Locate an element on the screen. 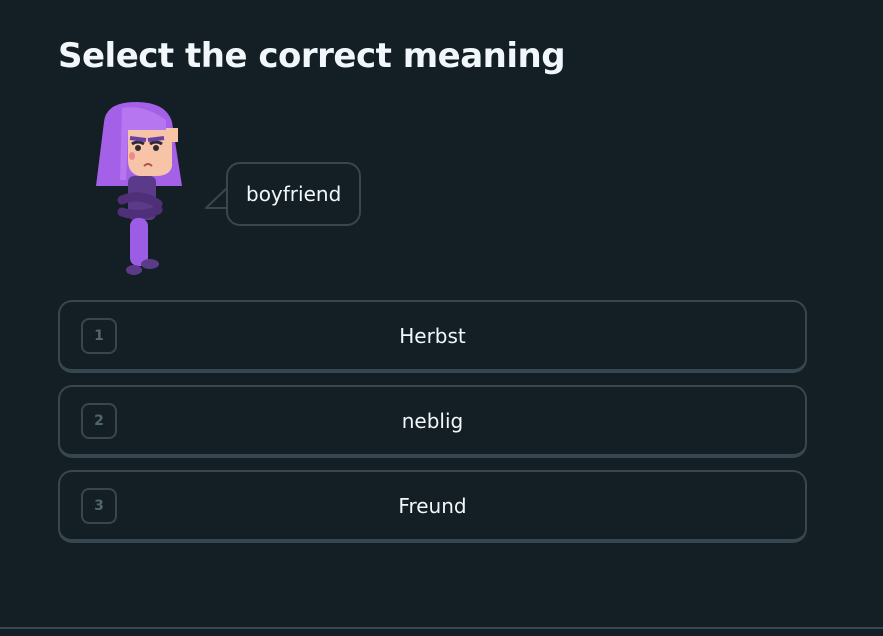 The height and width of the screenshot is (636, 883). option-2: 2 neblig is located at coordinates (432, 421).